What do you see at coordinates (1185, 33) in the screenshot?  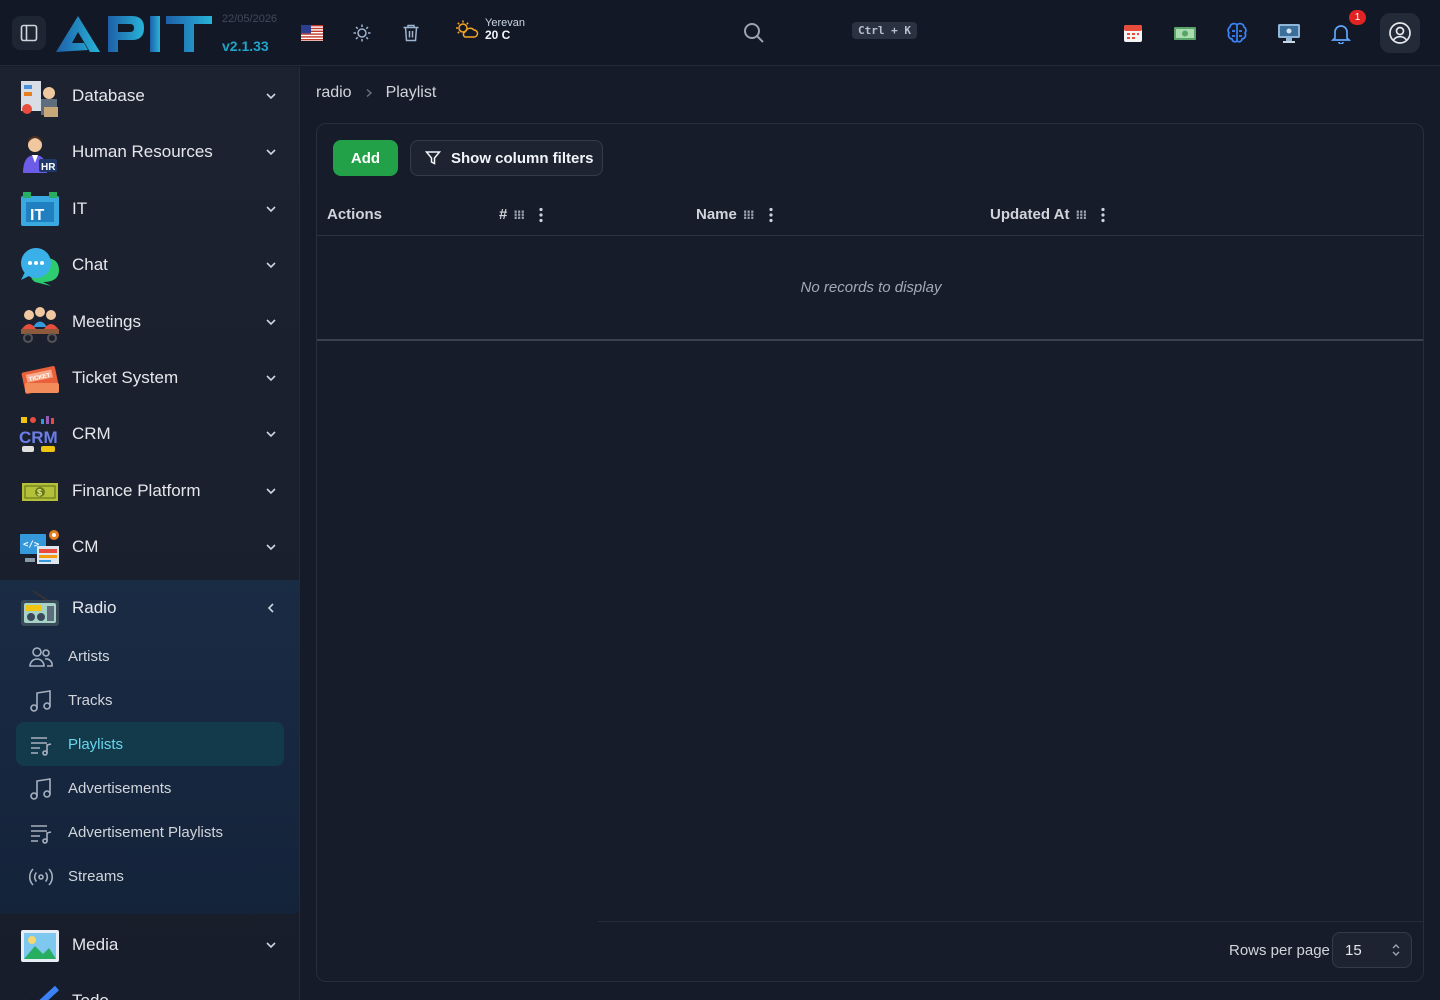 I see `money-icon` at bounding box center [1185, 33].